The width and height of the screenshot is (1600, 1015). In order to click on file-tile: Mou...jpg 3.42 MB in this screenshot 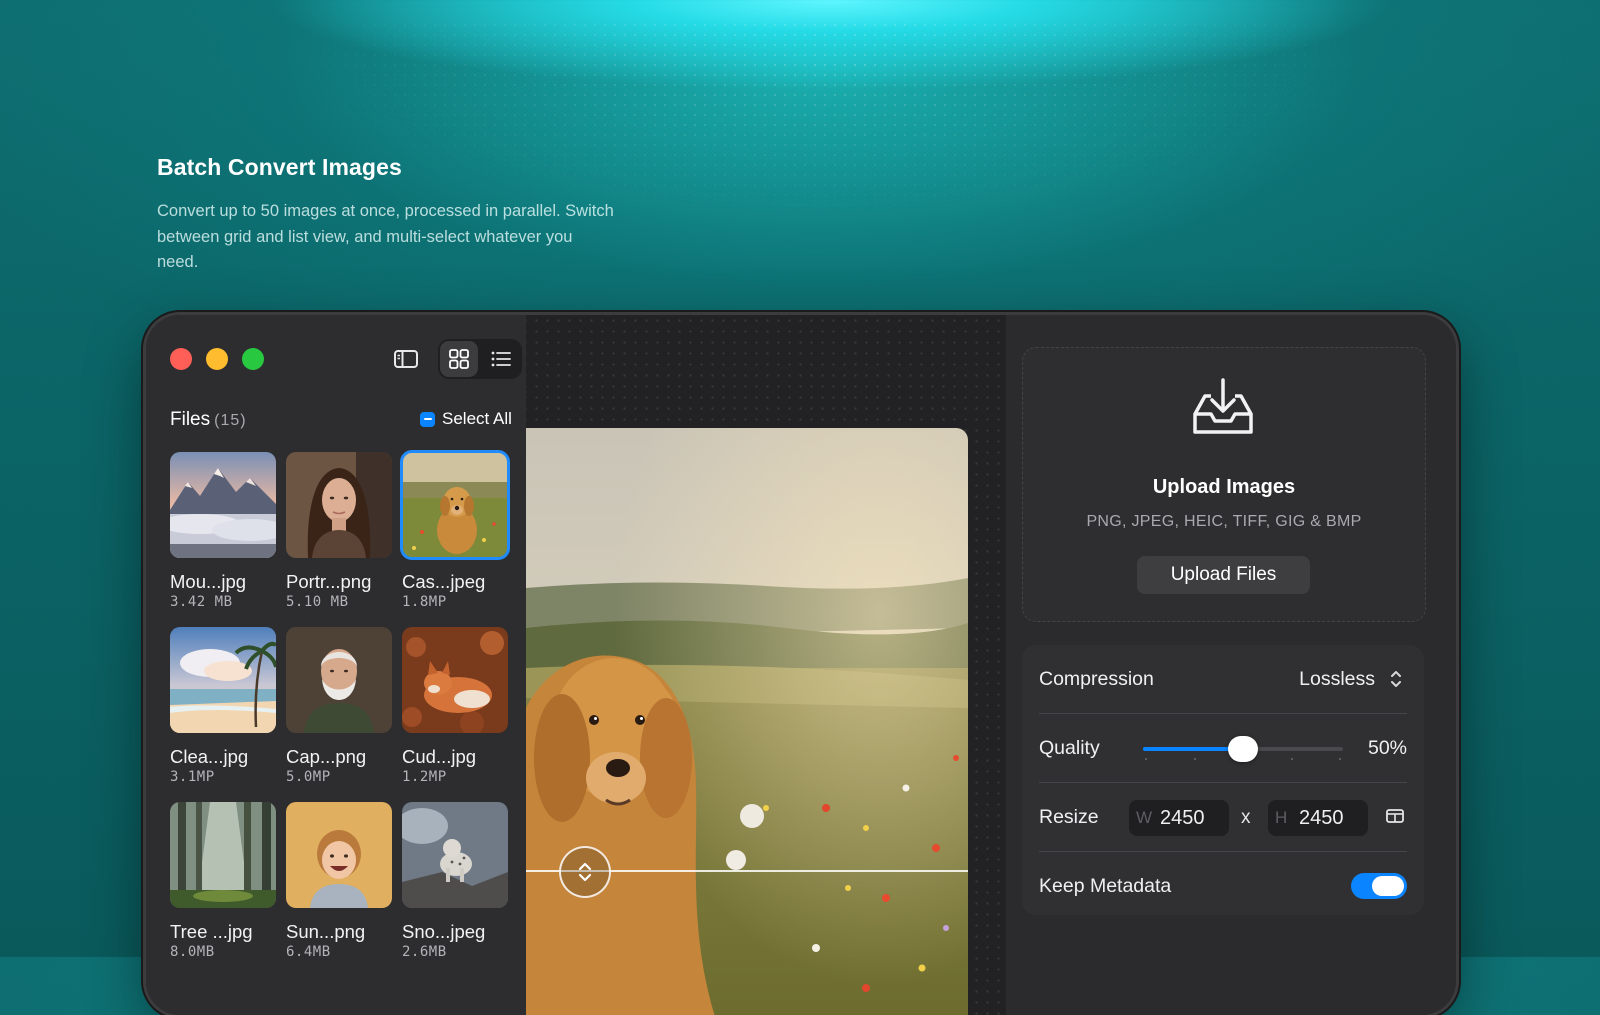, I will do `click(223, 531)`.